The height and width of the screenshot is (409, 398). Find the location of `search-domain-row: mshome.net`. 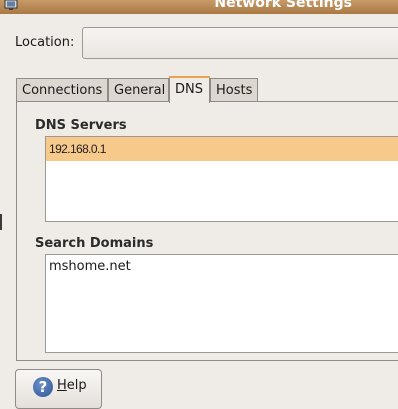

search-domain-row: mshome.net is located at coordinates (222, 267).